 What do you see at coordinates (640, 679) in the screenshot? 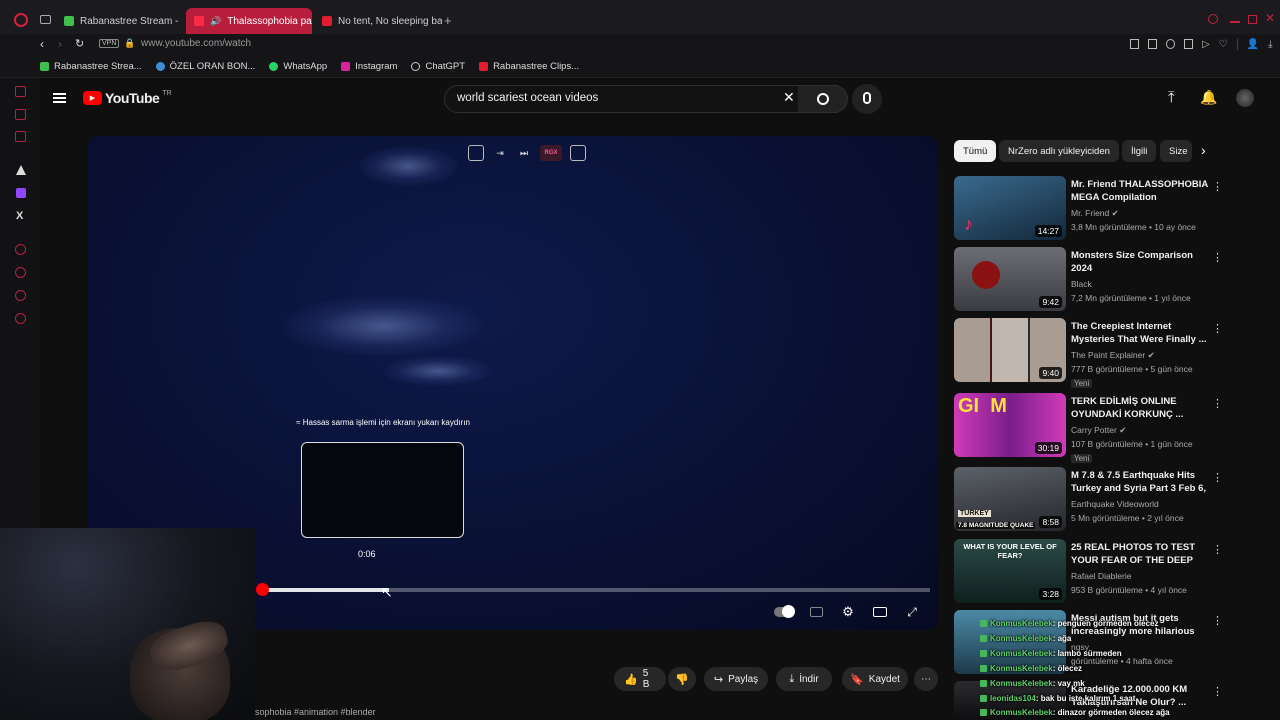
I see `like-button: 👍 5 B` at bounding box center [640, 679].